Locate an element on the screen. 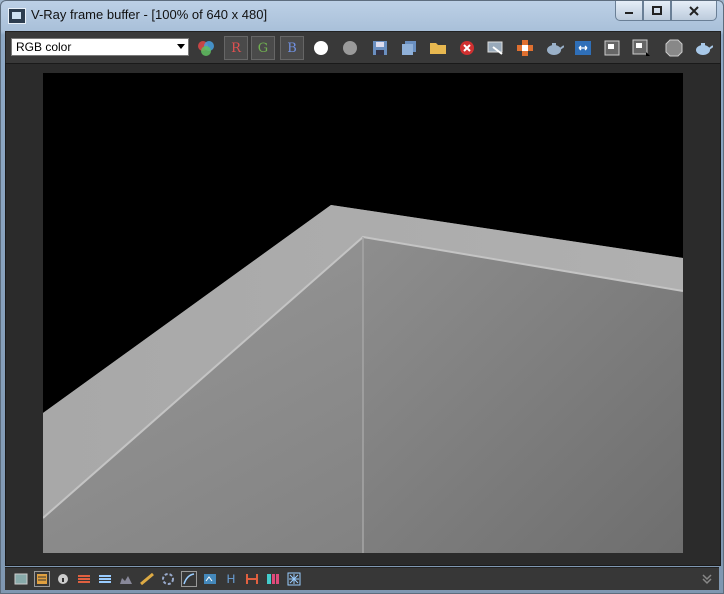 The height and width of the screenshot is (594, 724). stop-icon is located at coordinates (674, 48).